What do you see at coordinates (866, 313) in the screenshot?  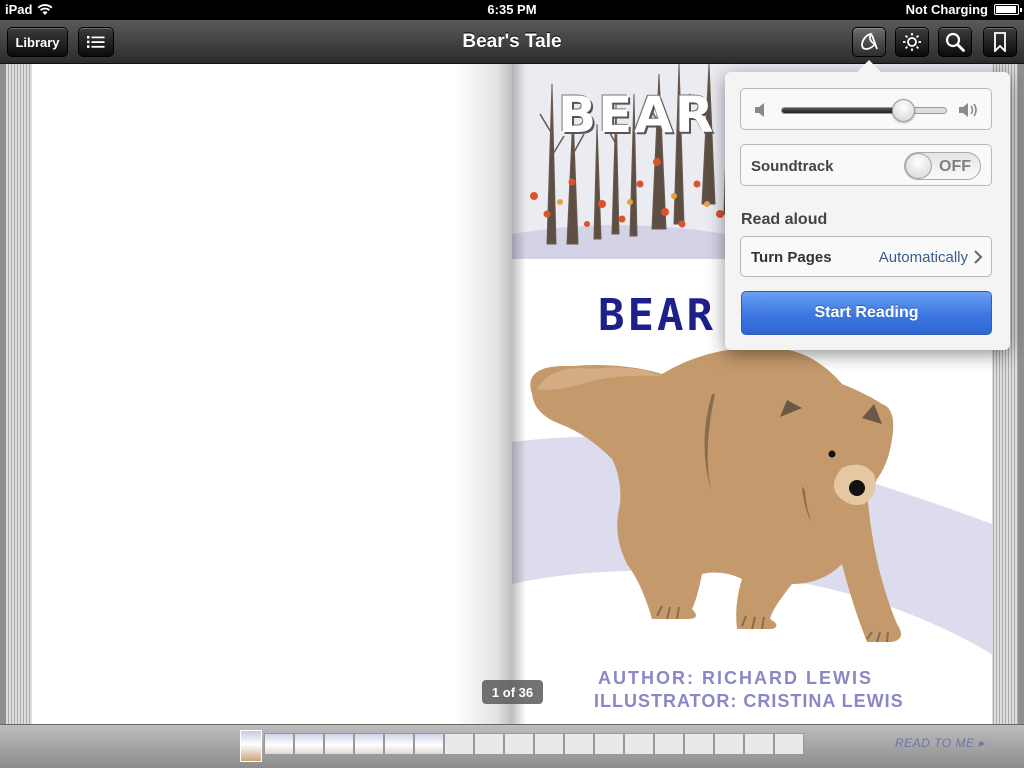 I see `start-reading-button: Start Reading` at bounding box center [866, 313].